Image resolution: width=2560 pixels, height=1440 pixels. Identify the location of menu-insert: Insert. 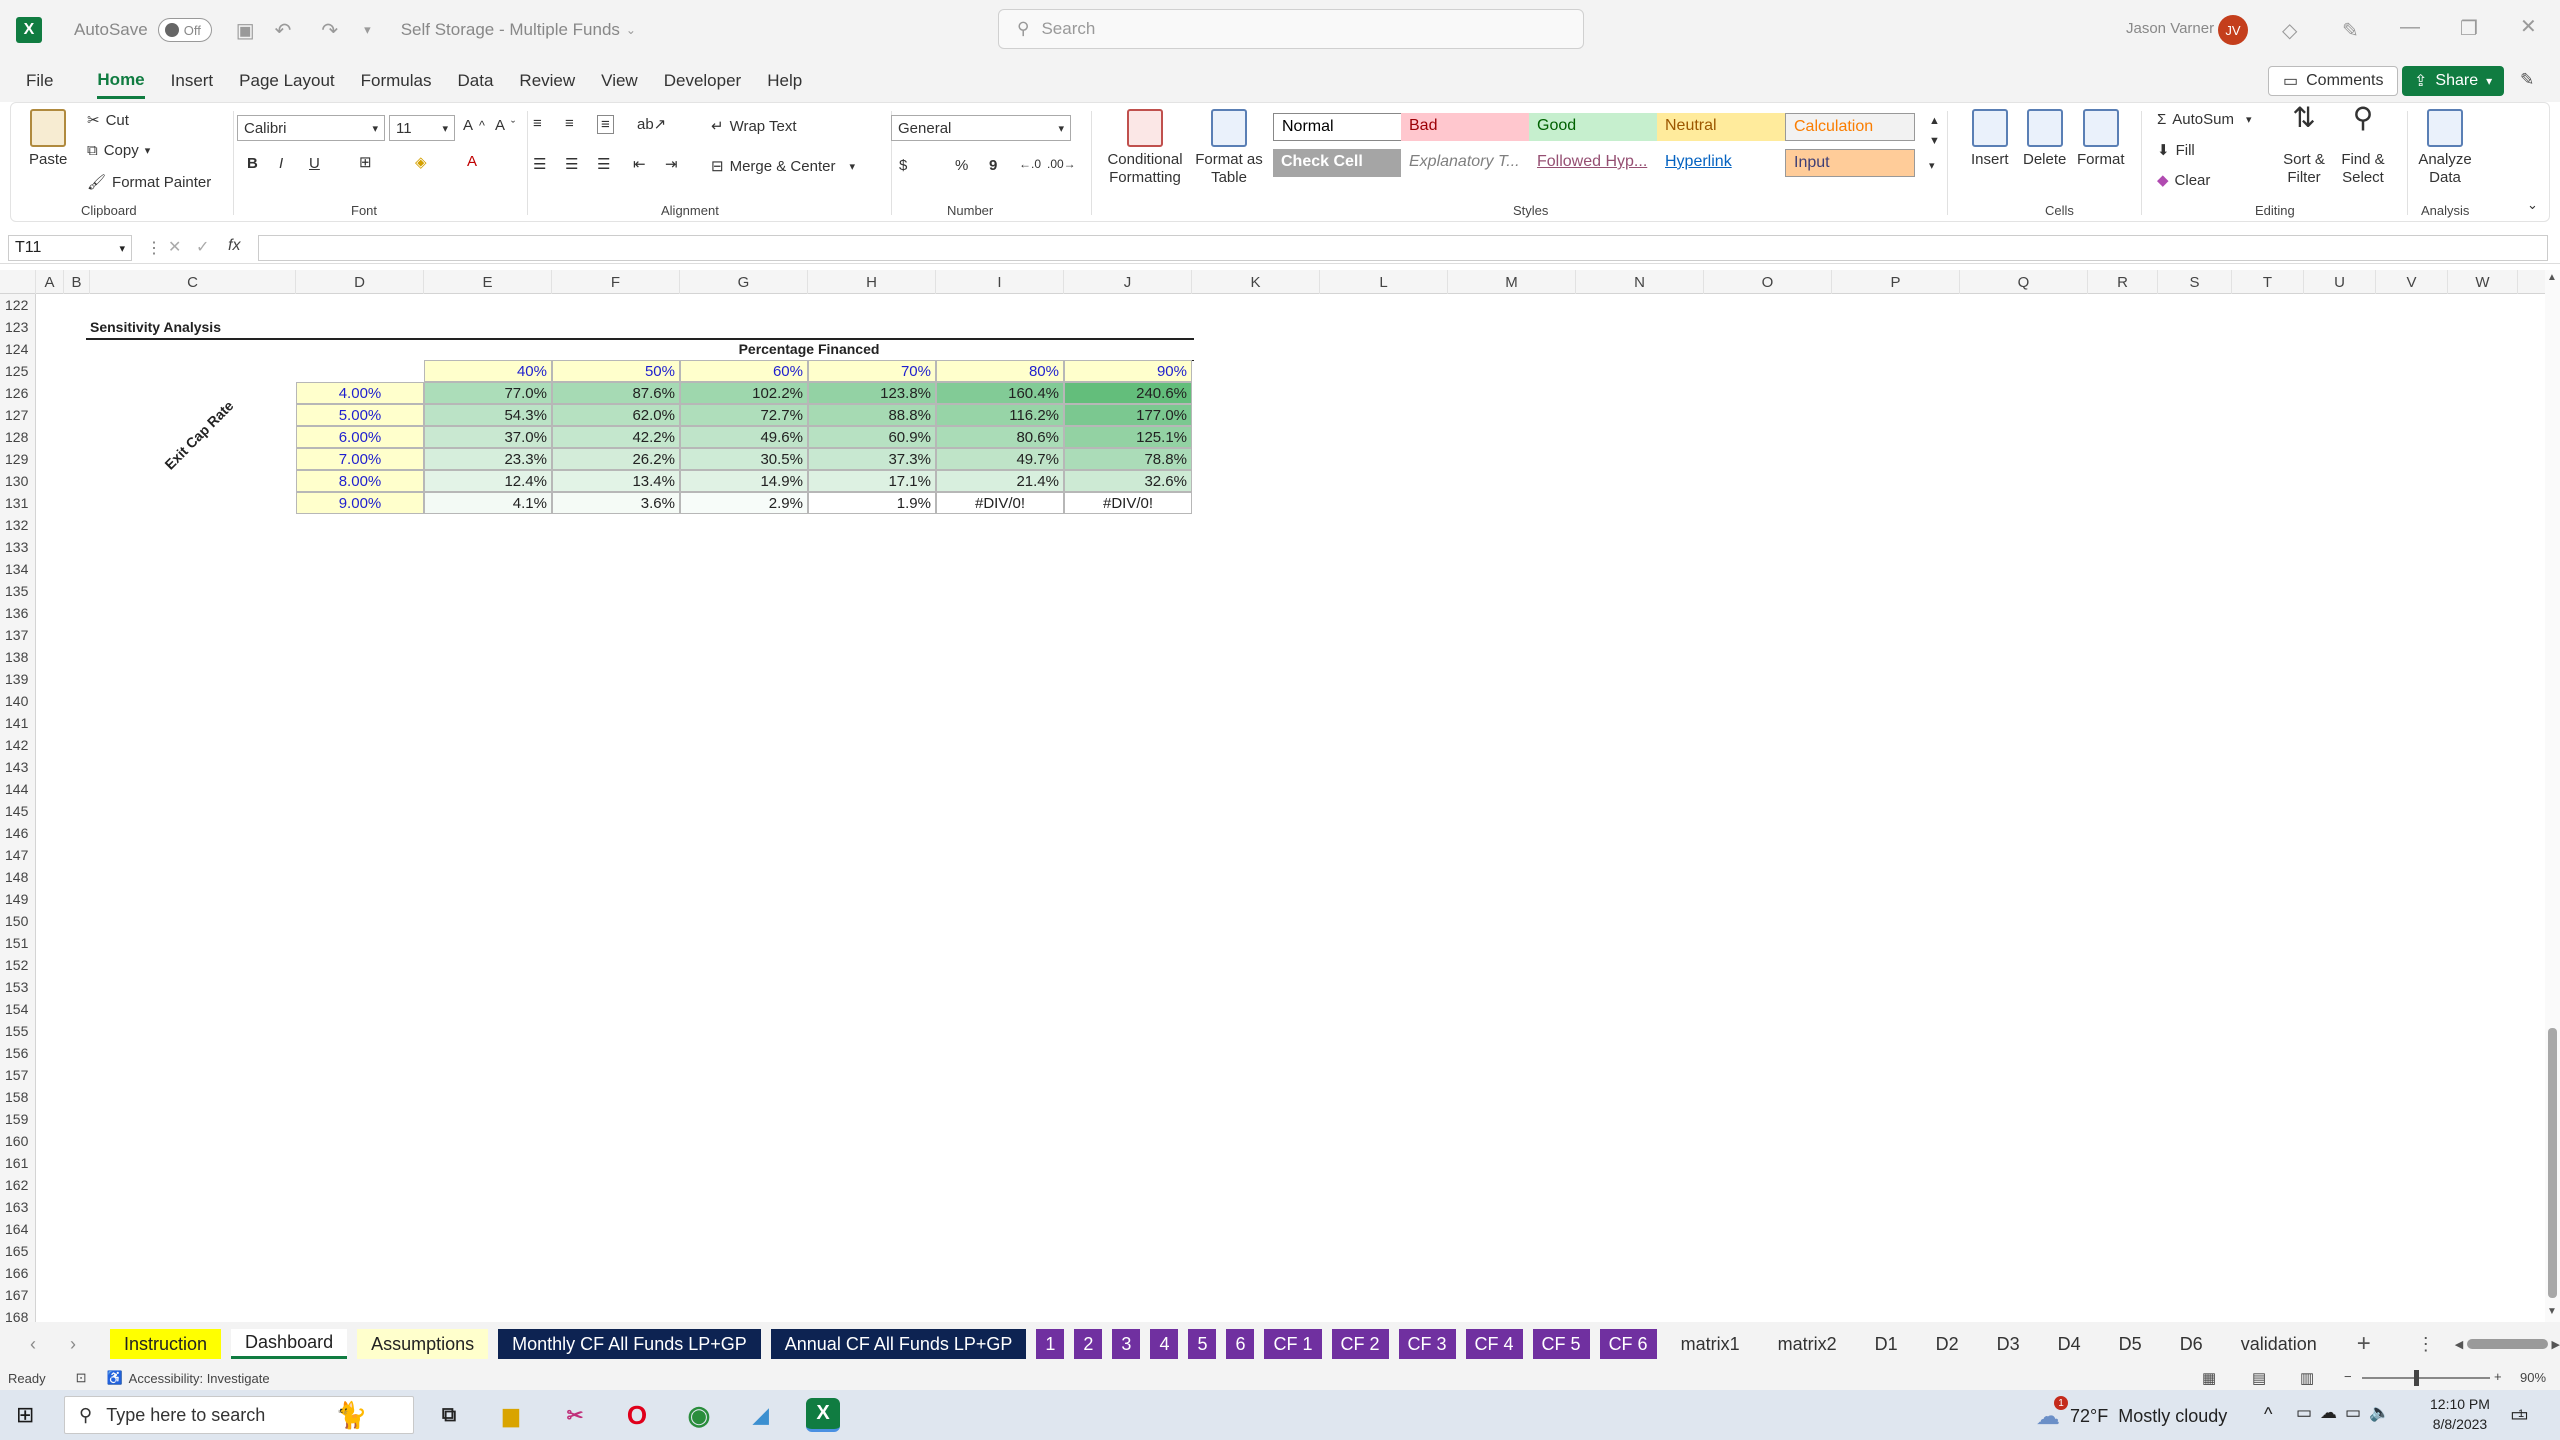
(192, 81).